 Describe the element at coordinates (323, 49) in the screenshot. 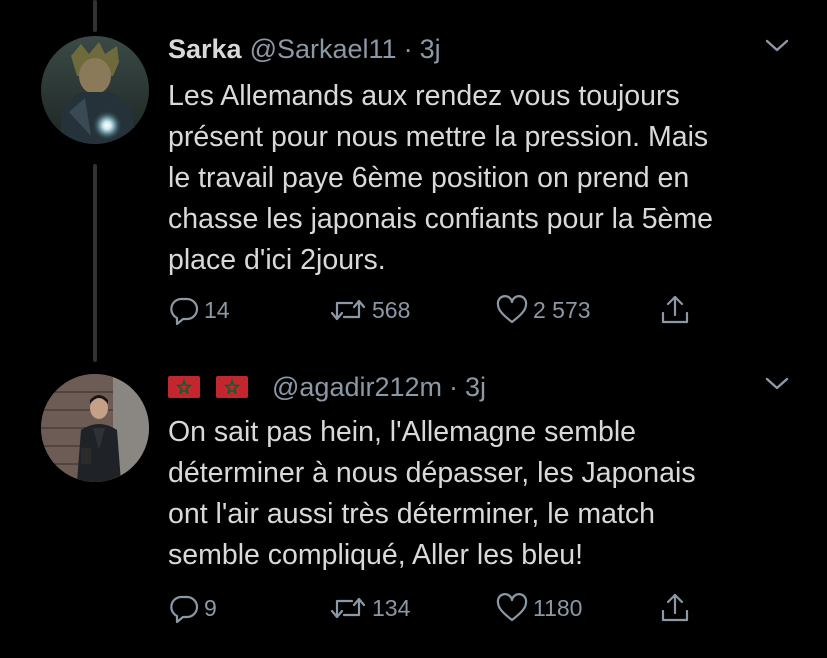

I see `user-handle: @Sarkael11` at that location.